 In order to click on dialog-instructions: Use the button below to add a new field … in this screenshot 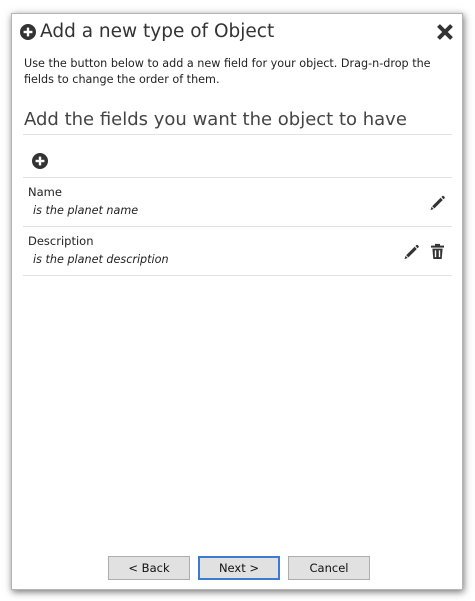, I will do `click(227, 71)`.